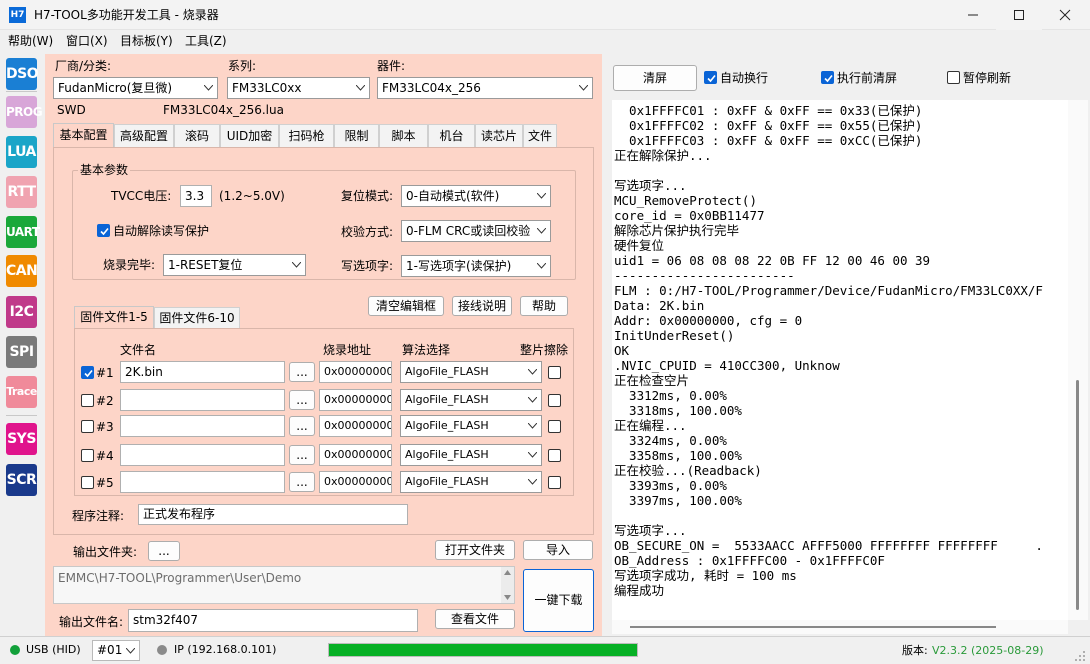 This screenshot has width=1090, height=664. Describe the element at coordinates (355, 482) in the screenshot. I see `file-address-input-5: 0x00000000` at that location.